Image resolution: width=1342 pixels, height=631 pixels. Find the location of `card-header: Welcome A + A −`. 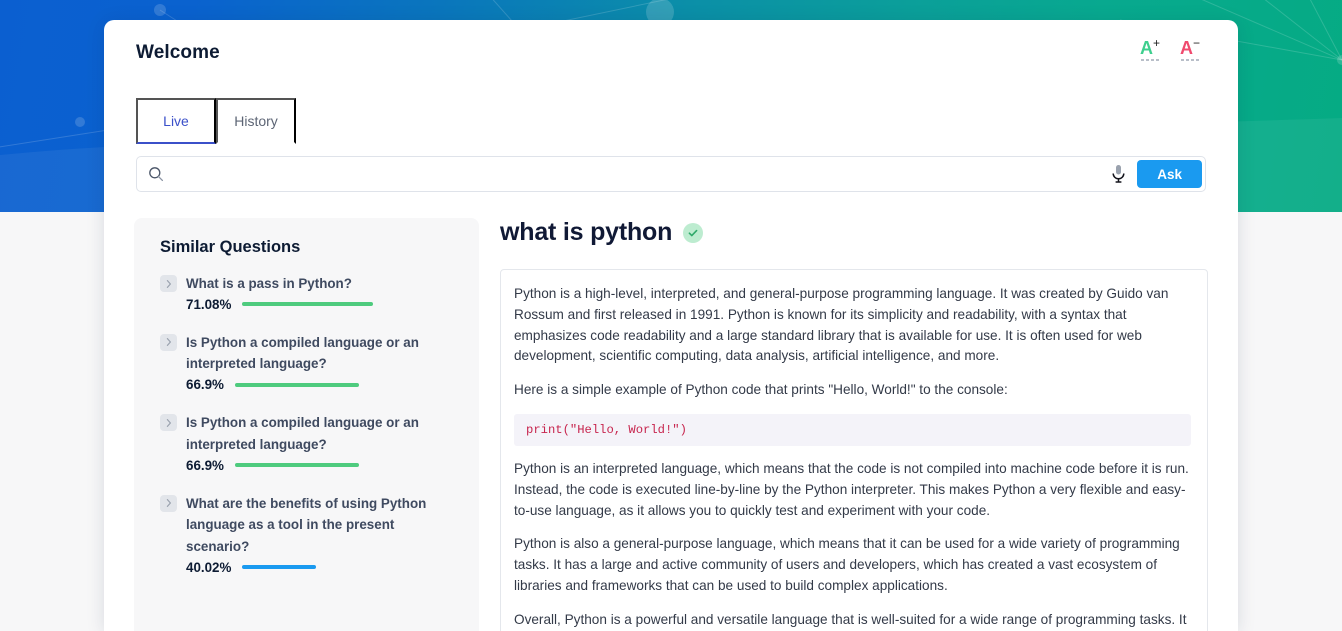

card-header: Welcome A + A − is located at coordinates (671, 59).